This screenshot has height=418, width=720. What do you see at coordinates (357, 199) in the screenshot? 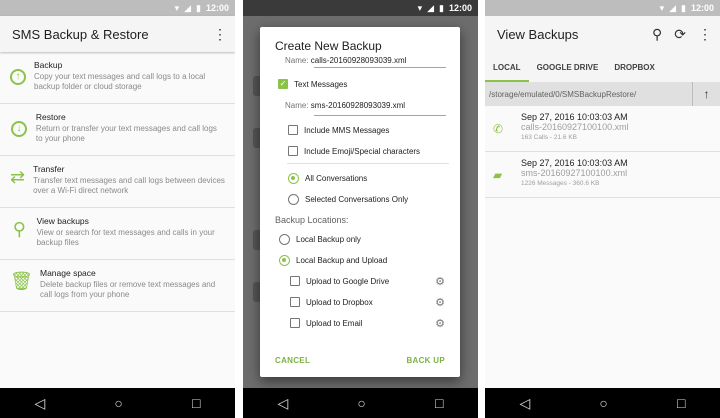
I see `selected-conversations-label: Selected Conversations Only` at bounding box center [357, 199].